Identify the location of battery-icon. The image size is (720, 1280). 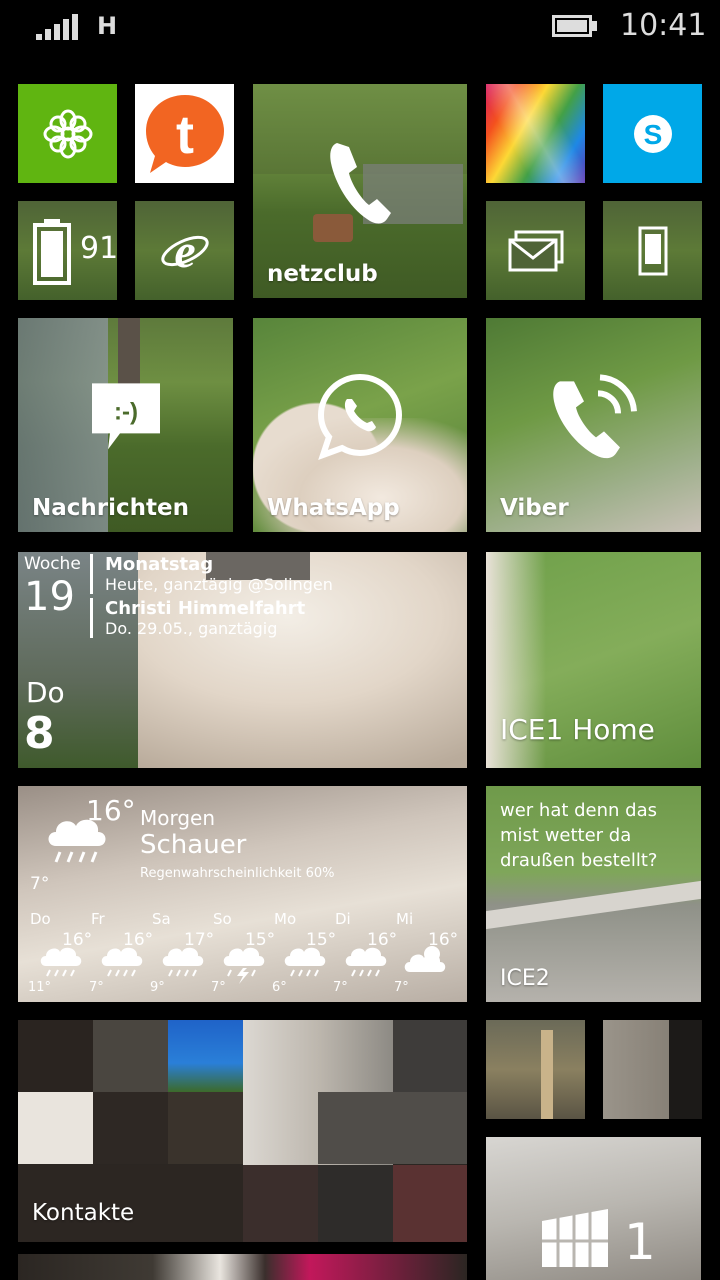
(575, 26).